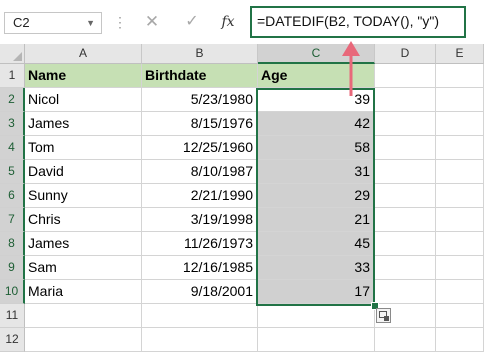  I want to click on cell-age-active: 39, so click(316, 100).